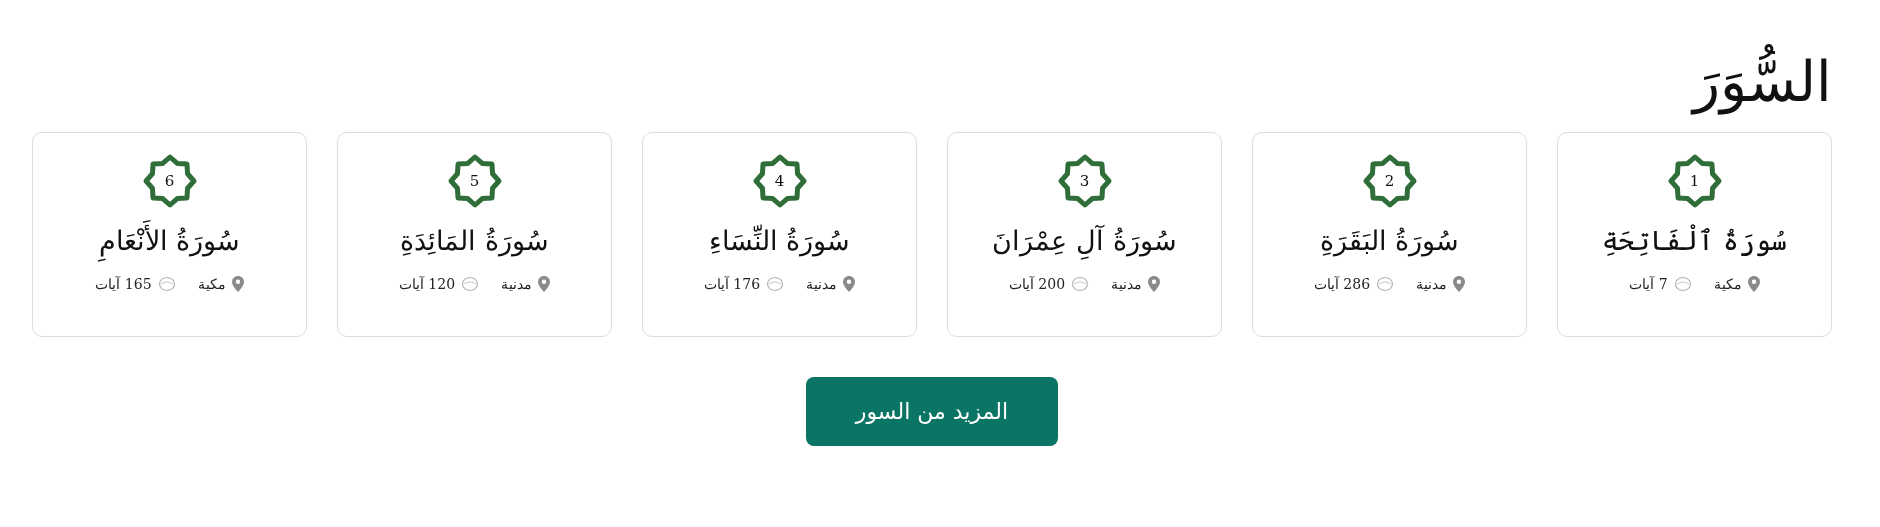 This screenshot has height=527, width=1880. I want to click on surah-number: 3, so click(1084, 181).